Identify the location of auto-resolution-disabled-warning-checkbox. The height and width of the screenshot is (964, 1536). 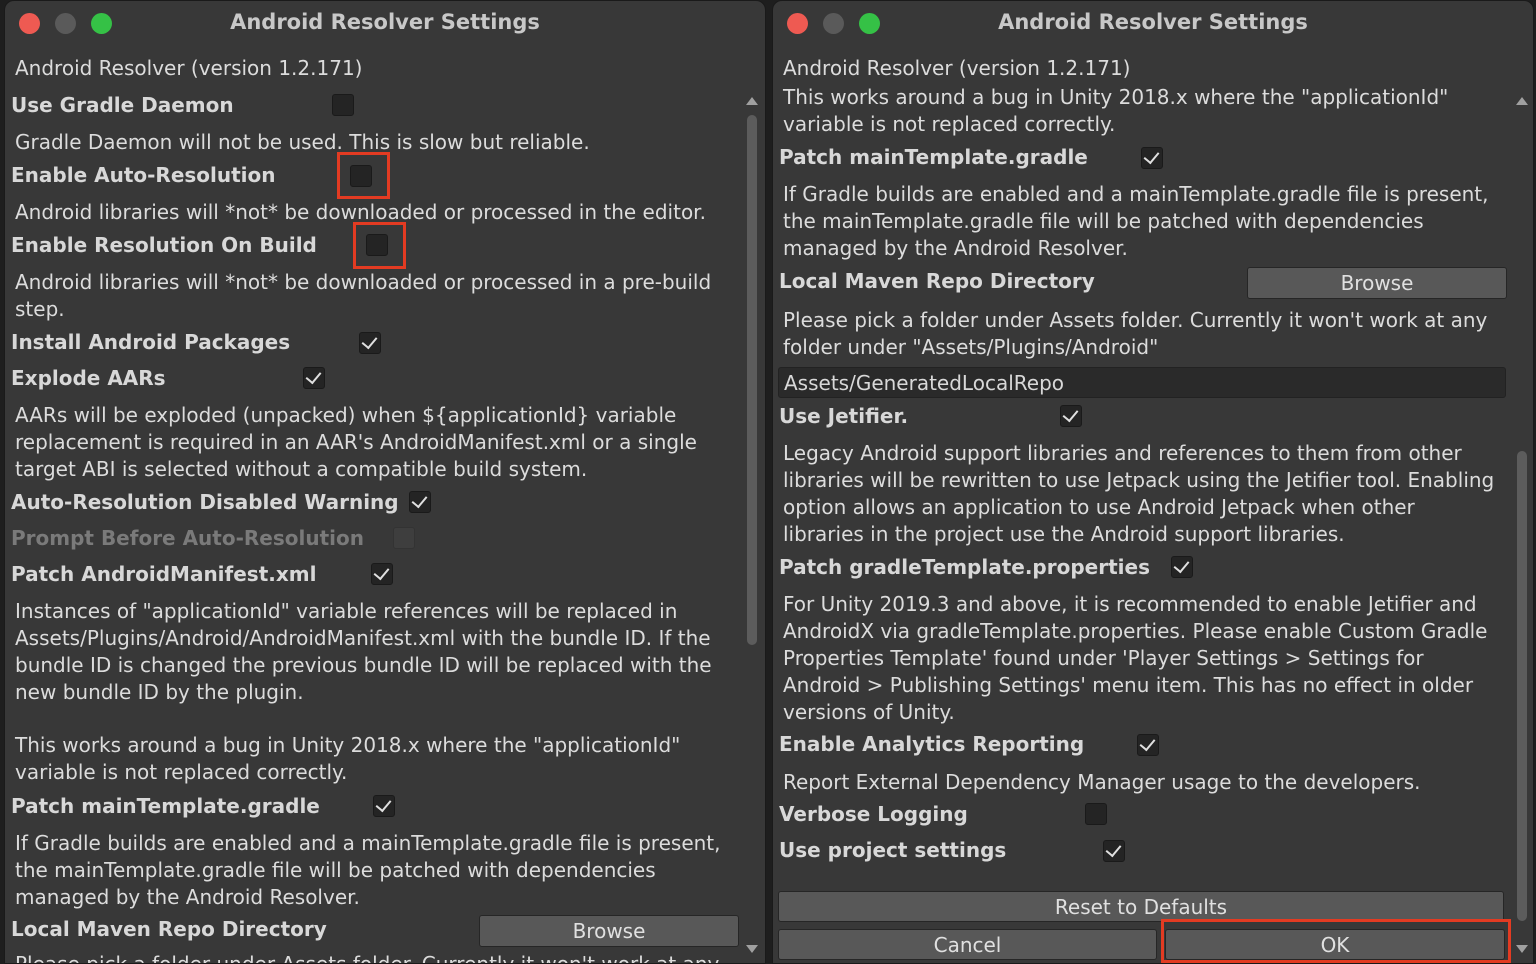
(420, 502).